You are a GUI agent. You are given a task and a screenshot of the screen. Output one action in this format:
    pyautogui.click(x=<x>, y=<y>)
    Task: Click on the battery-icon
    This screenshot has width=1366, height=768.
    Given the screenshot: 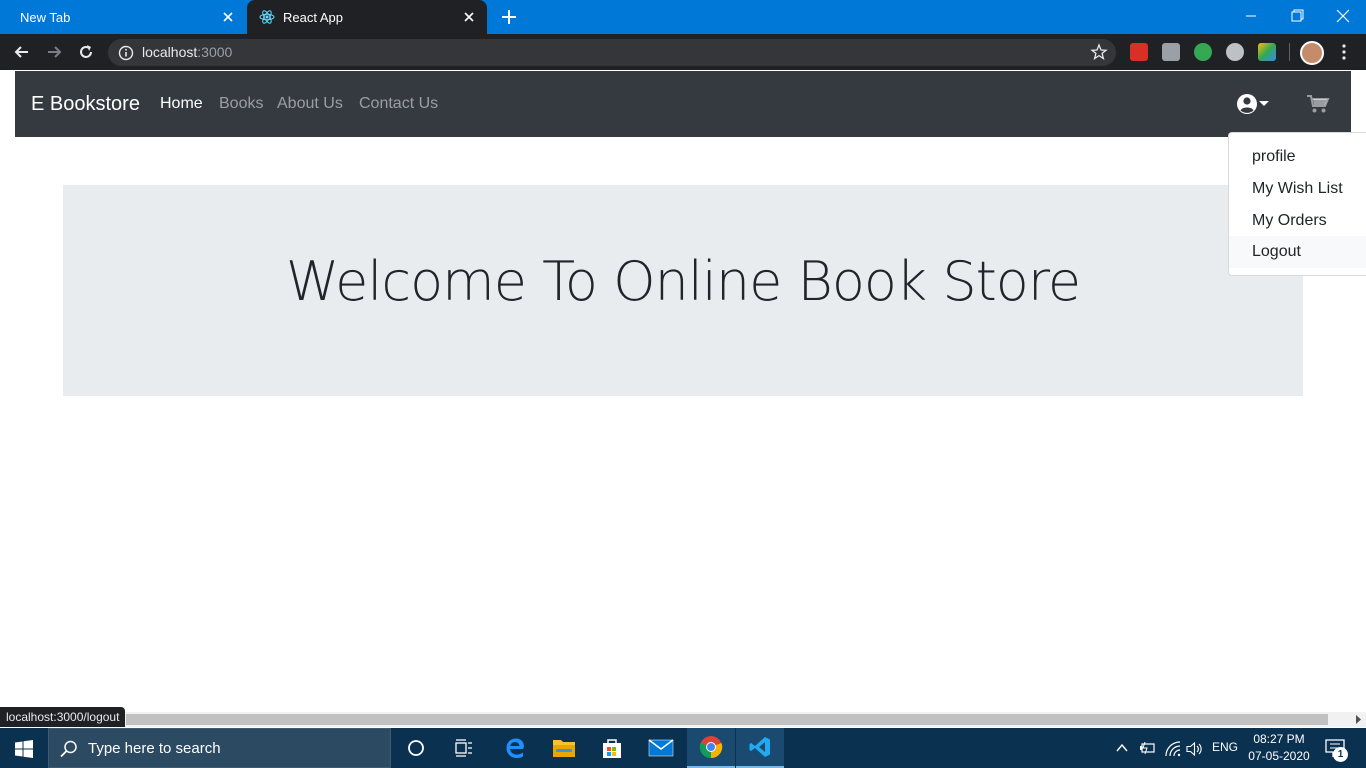 What is the action you would take?
    pyautogui.click(x=1147, y=748)
    